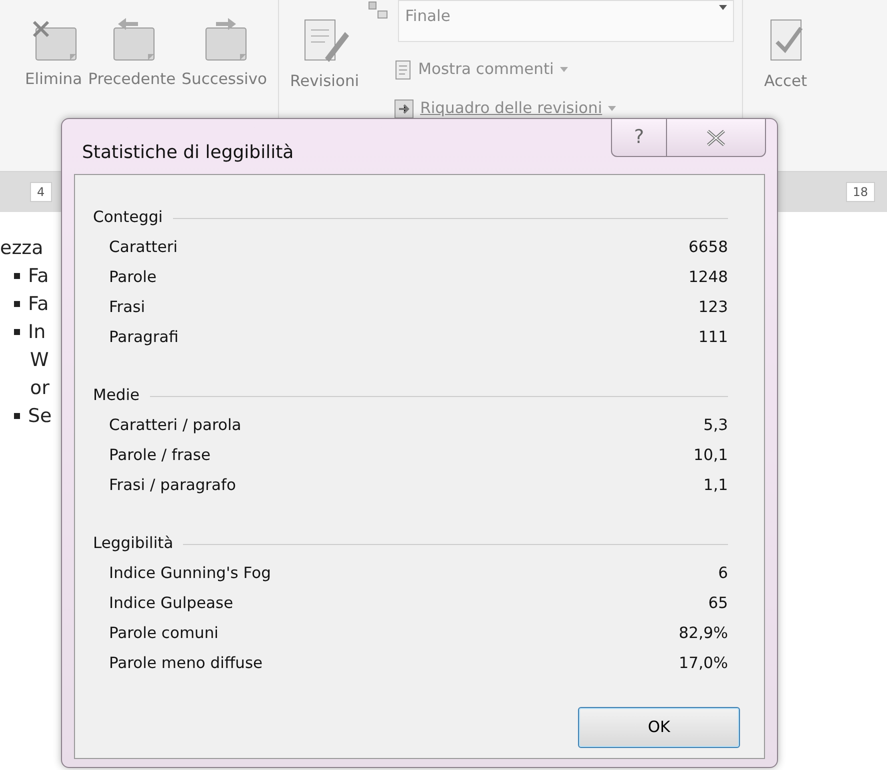 This screenshot has width=887, height=770. What do you see at coordinates (127, 307) in the screenshot?
I see `stat-label: Frasi` at bounding box center [127, 307].